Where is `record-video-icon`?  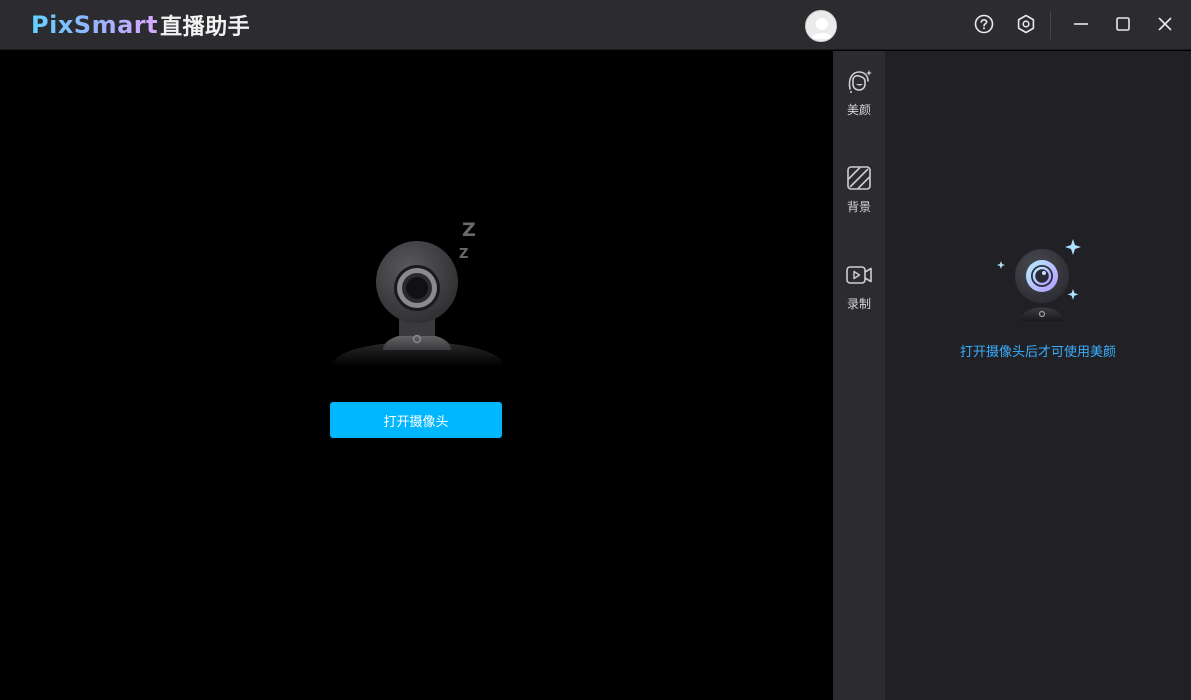 record-video-icon is located at coordinates (859, 275).